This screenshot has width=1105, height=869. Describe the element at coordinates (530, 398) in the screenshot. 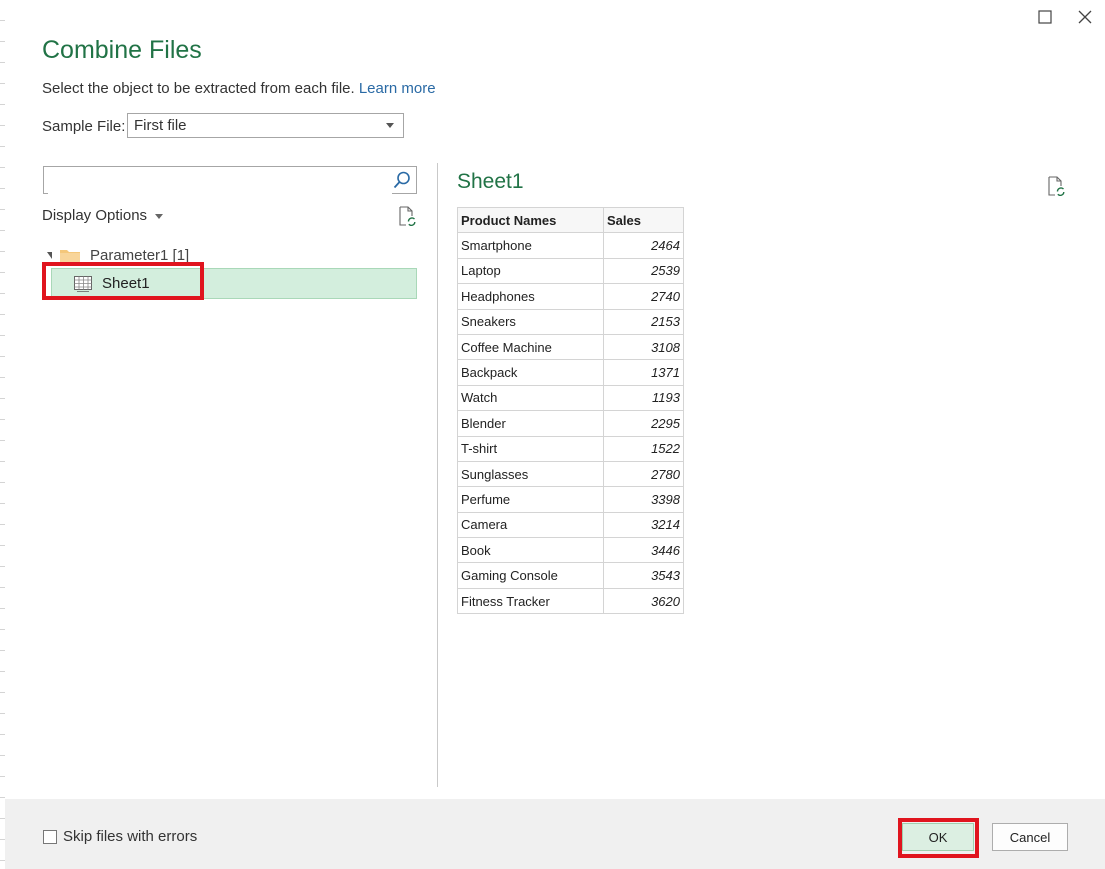

I see `cell-product-name: Watch` at that location.